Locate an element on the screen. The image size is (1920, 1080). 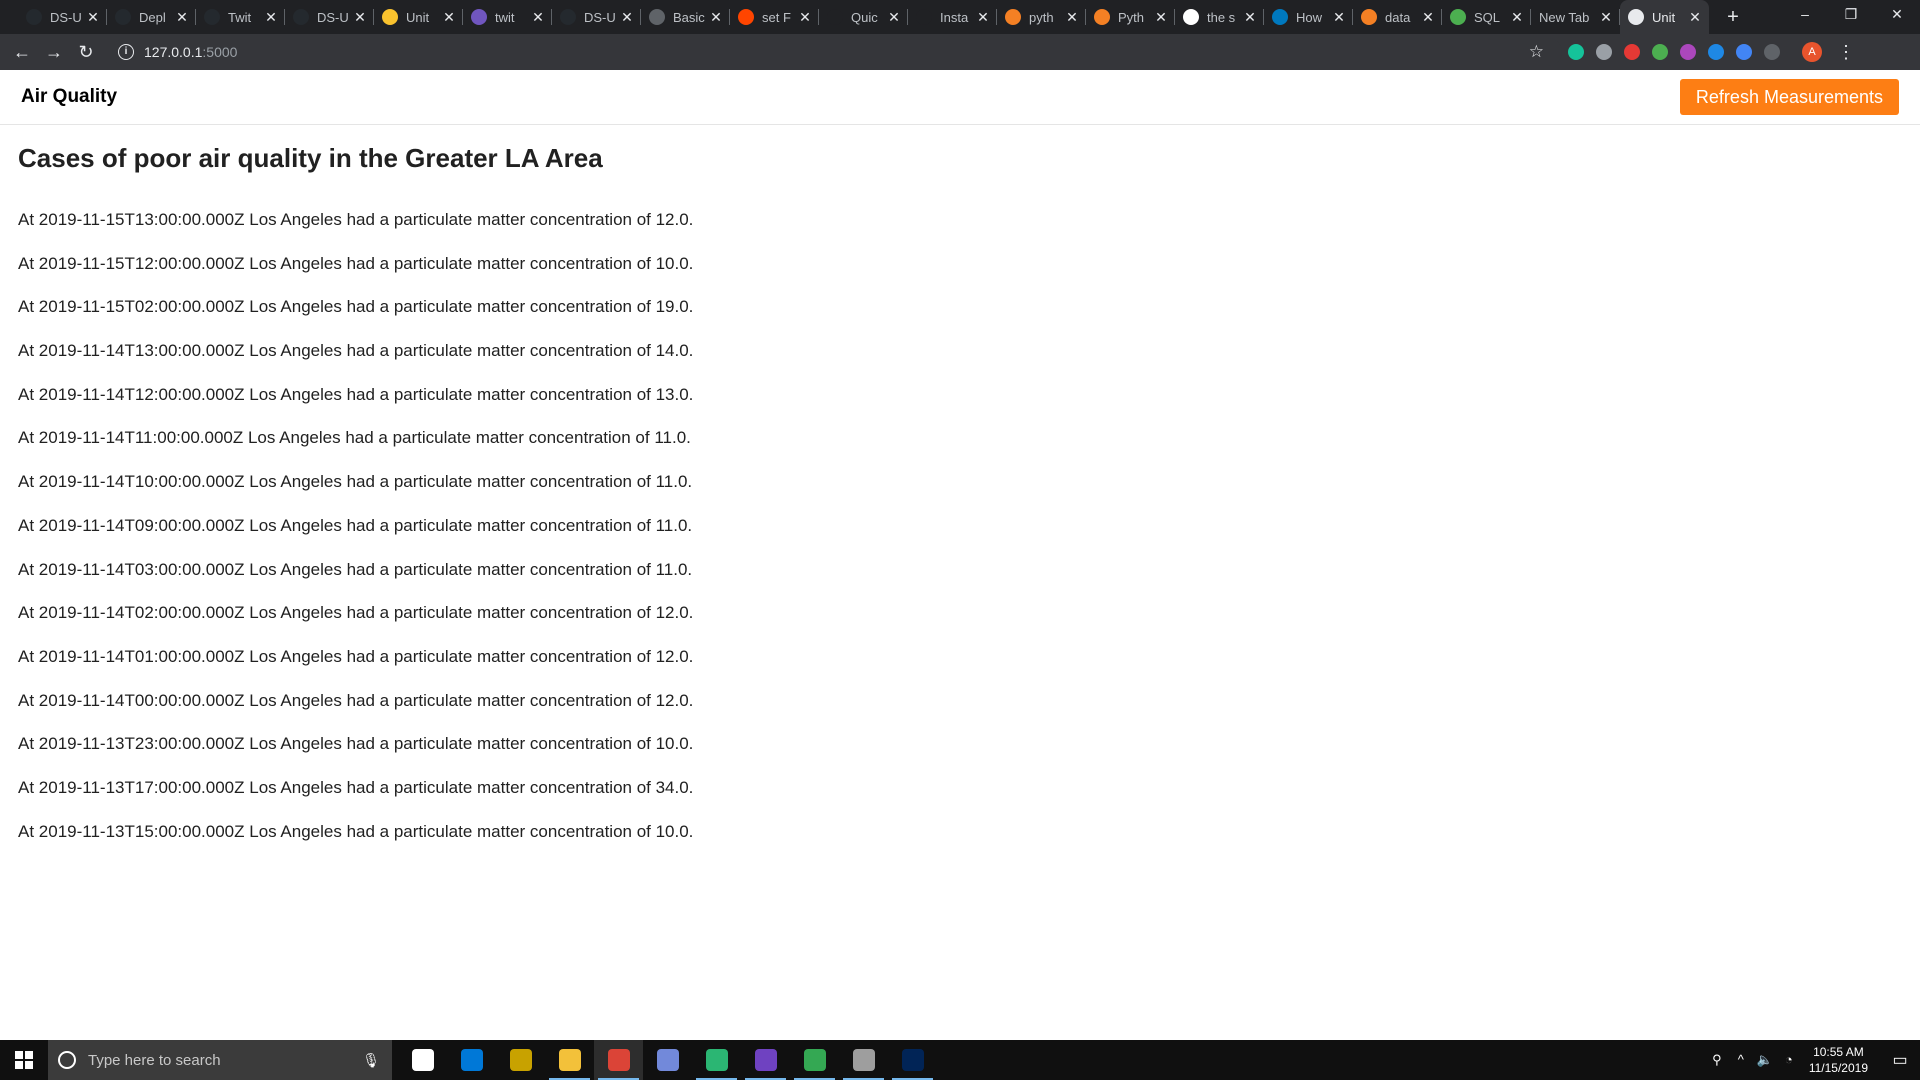
site-brand: Air Quality is located at coordinates (69, 97).